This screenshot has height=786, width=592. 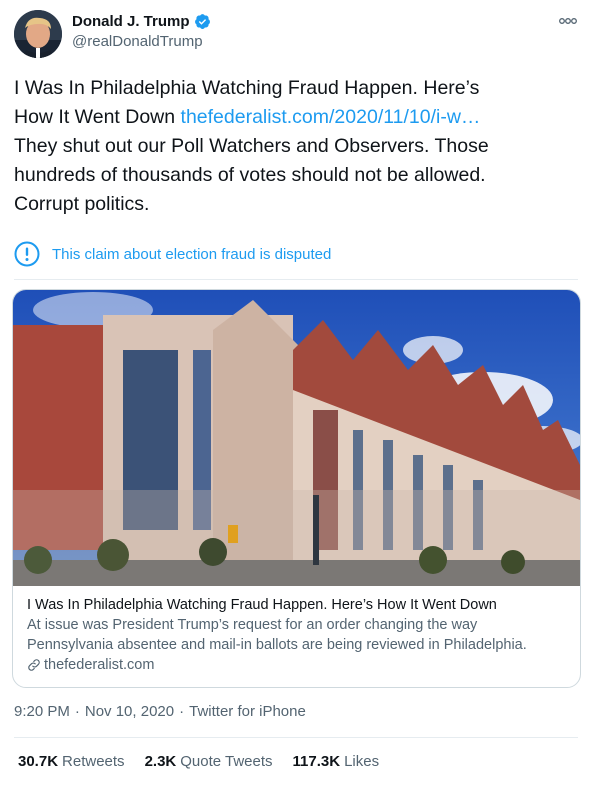 I want to click on tweet-line-text: How It Went Down, so click(x=97, y=117).